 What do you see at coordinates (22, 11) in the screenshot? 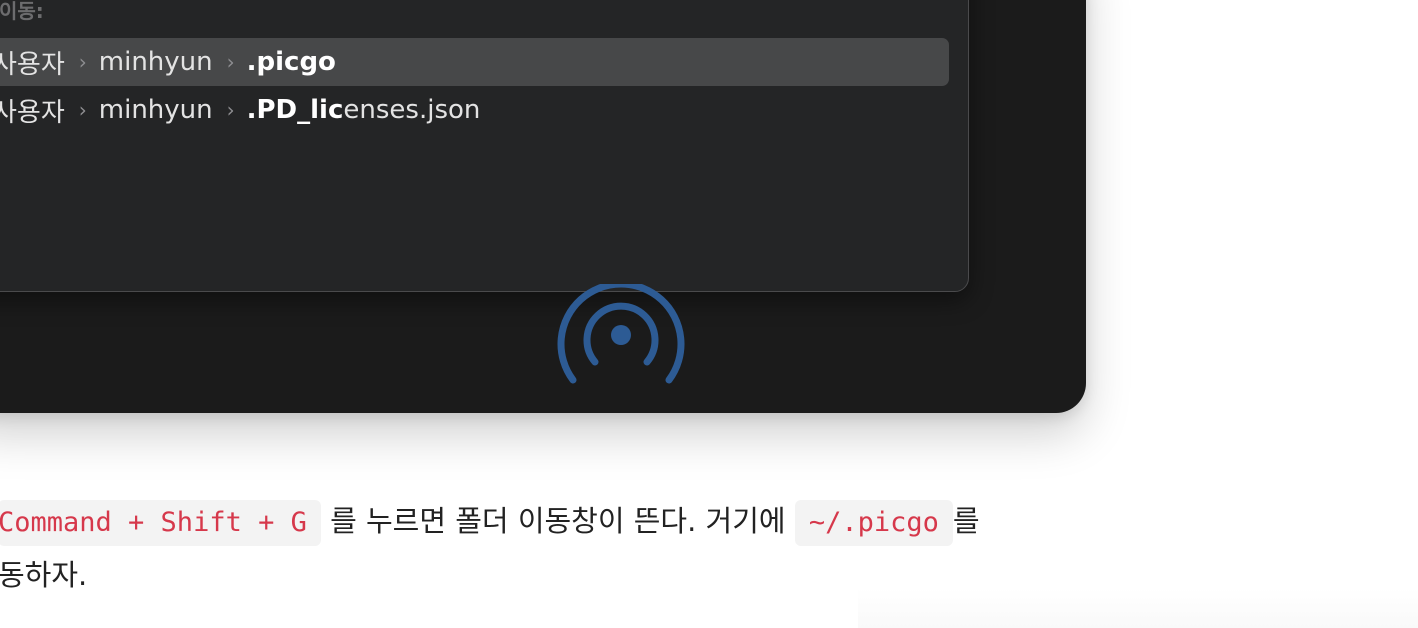
I see `go-to-folder-label: 이동:` at bounding box center [22, 11].